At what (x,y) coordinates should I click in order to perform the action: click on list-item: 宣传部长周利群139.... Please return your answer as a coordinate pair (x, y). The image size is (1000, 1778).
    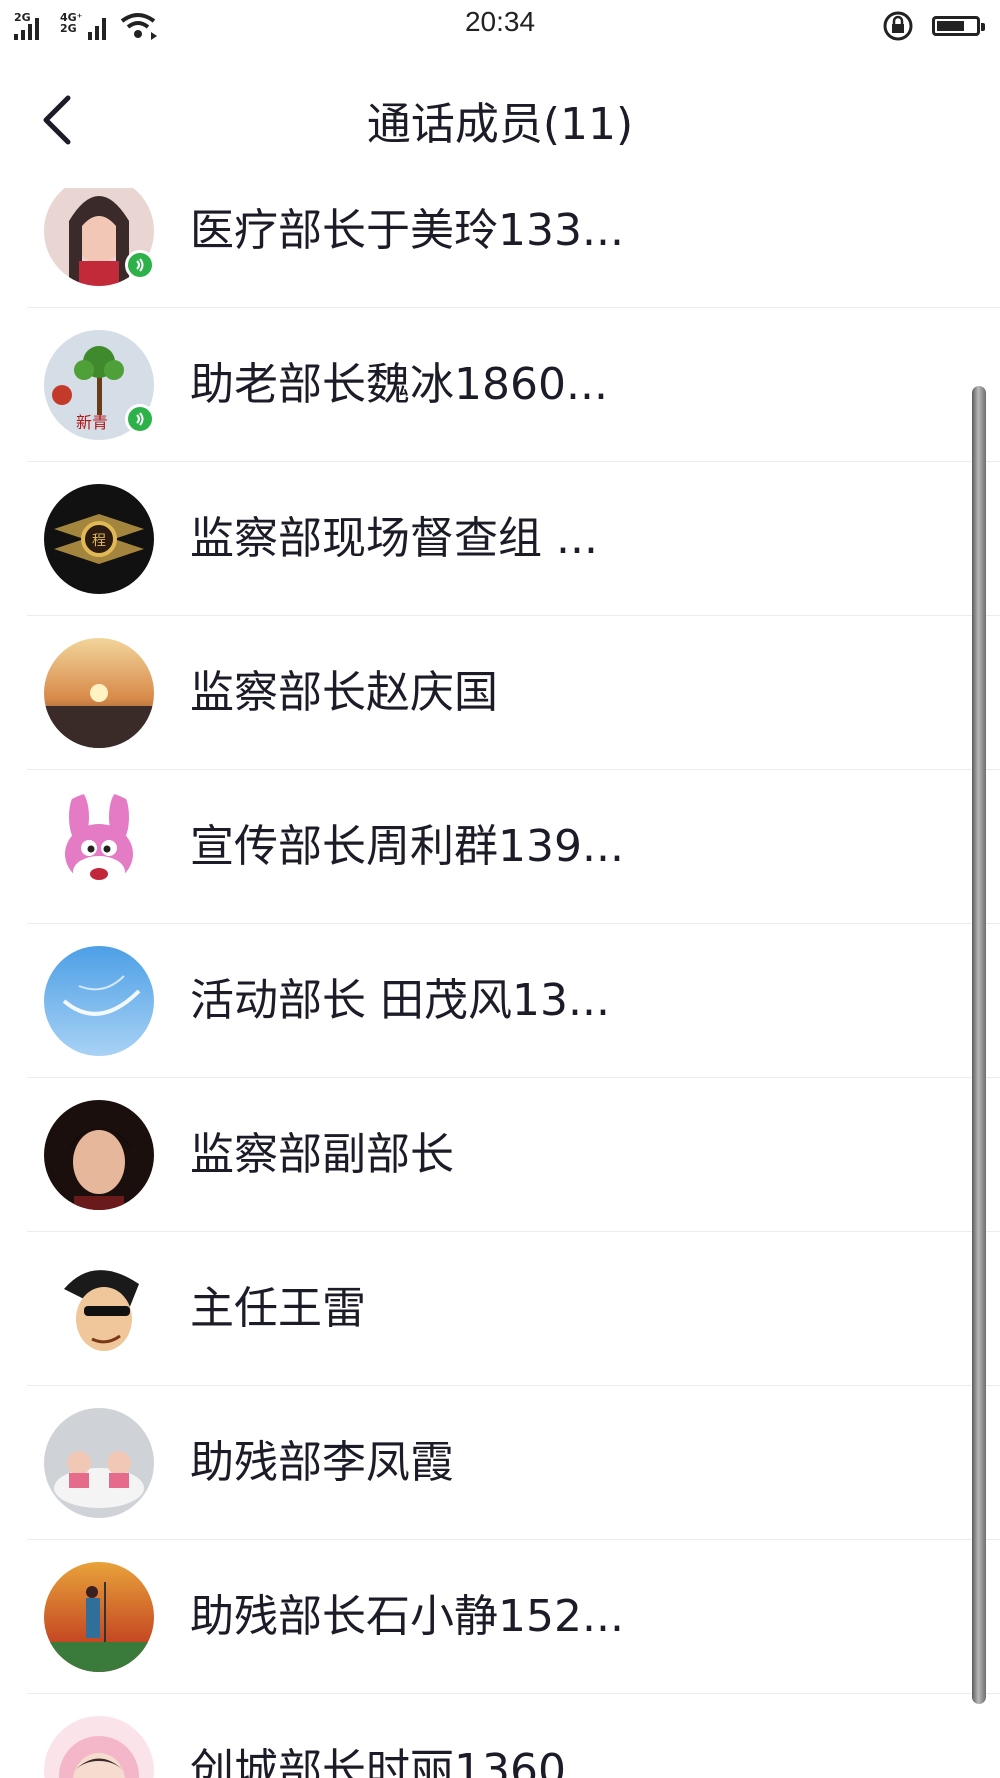
    Looking at the image, I should click on (513, 847).